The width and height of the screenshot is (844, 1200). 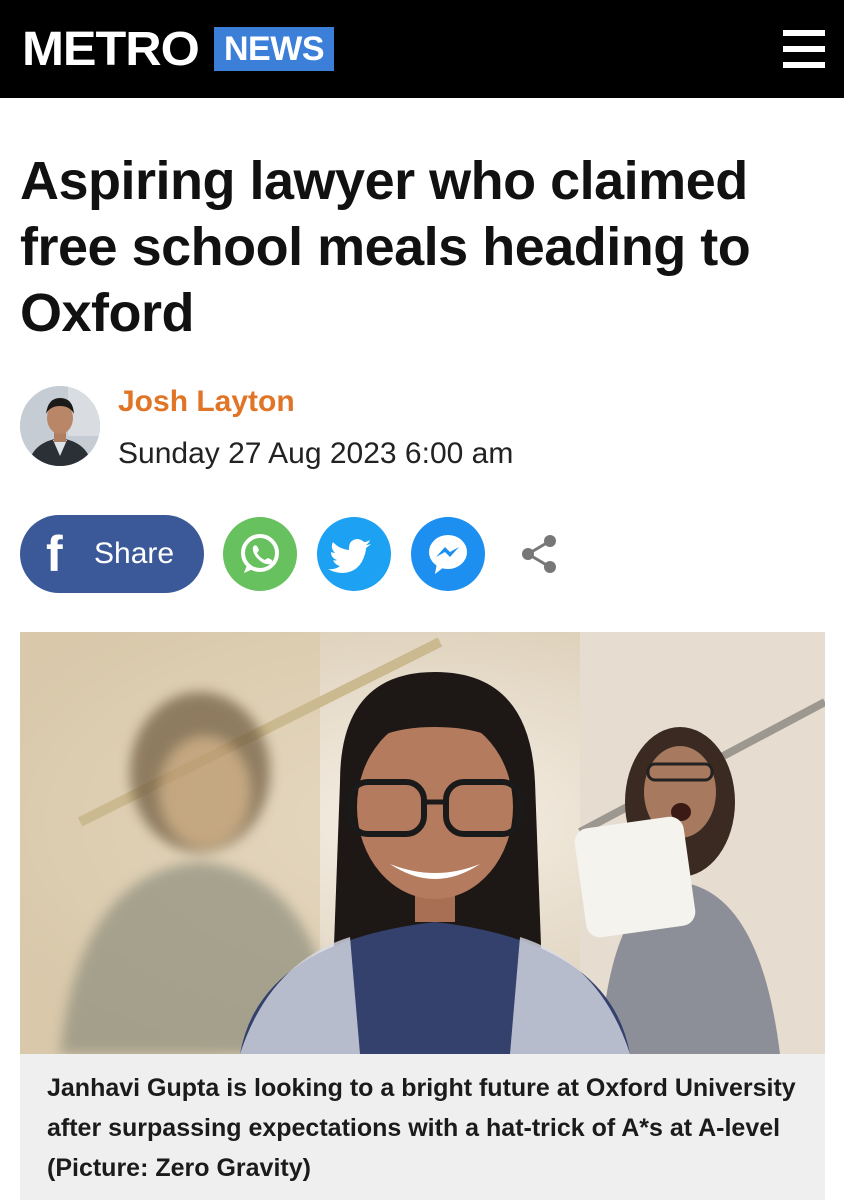 I want to click on whatsapp-share-button, so click(x=260, y=554).